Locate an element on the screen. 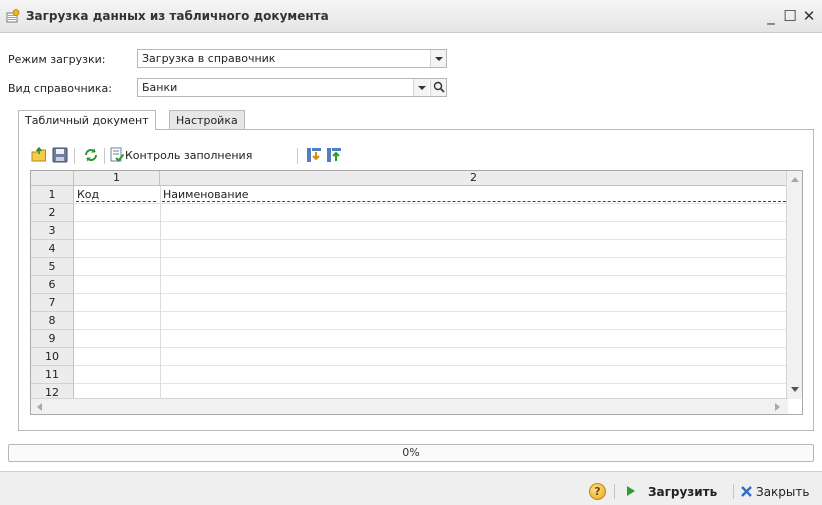  row-number: 9 is located at coordinates (52, 339).